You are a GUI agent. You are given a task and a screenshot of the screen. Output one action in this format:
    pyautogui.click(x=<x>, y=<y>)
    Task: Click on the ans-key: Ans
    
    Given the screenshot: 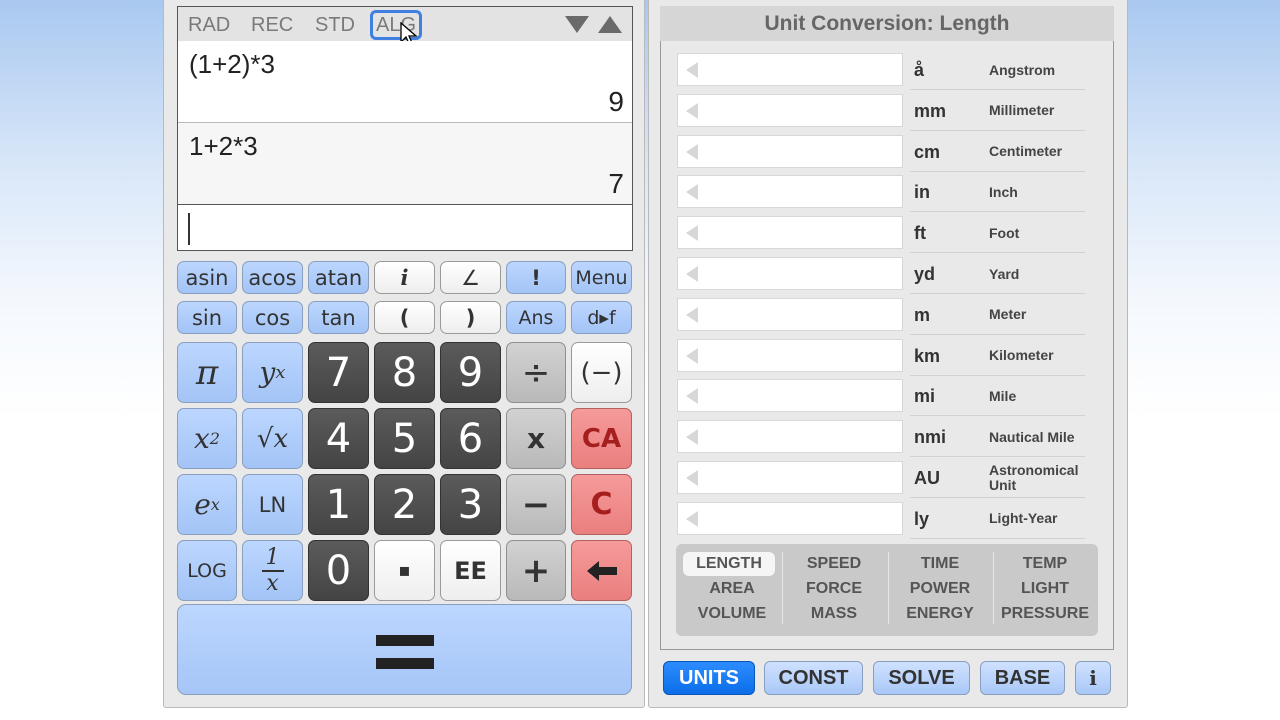 What is the action you would take?
    pyautogui.click(x=536, y=317)
    